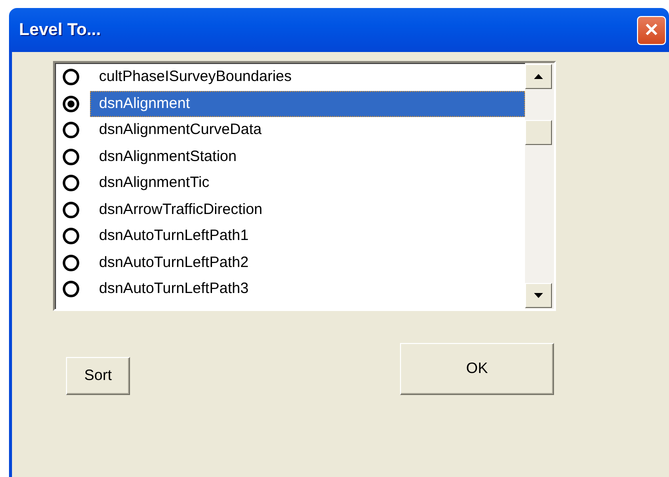  What do you see at coordinates (307, 103) in the screenshot?
I see `list-item: dsnAlignment` at bounding box center [307, 103].